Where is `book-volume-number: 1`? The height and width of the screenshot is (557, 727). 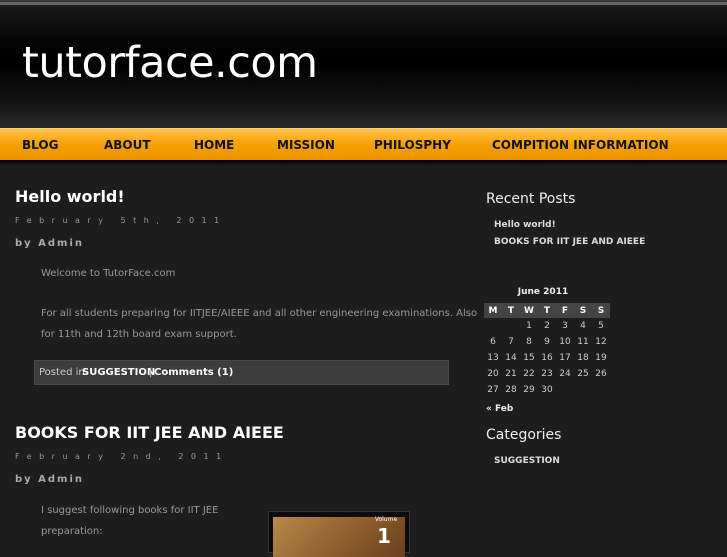 book-volume-number: 1 is located at coordinates (384, 536).